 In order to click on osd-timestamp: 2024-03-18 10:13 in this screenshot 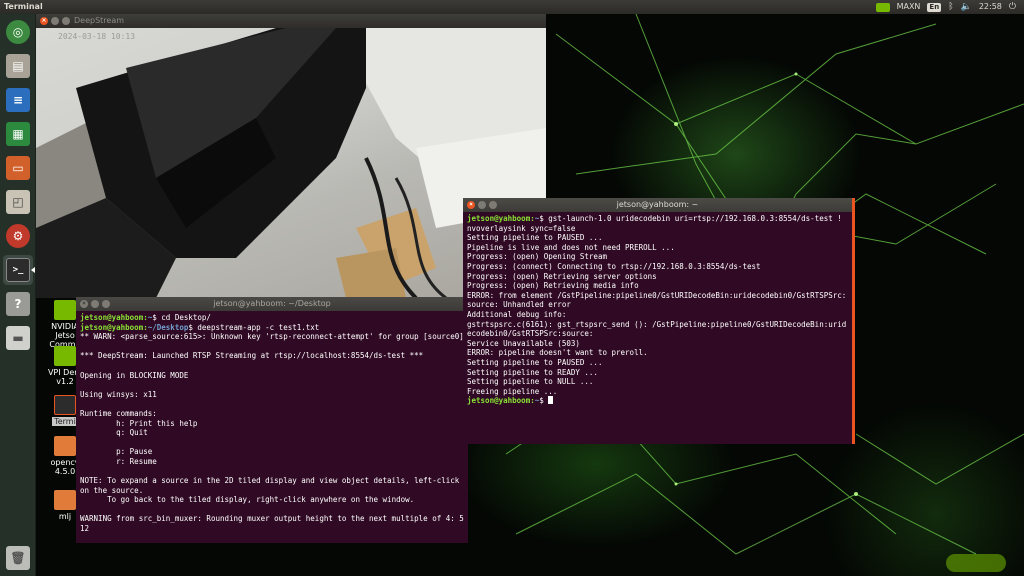, I will do `click(97, 36)`.